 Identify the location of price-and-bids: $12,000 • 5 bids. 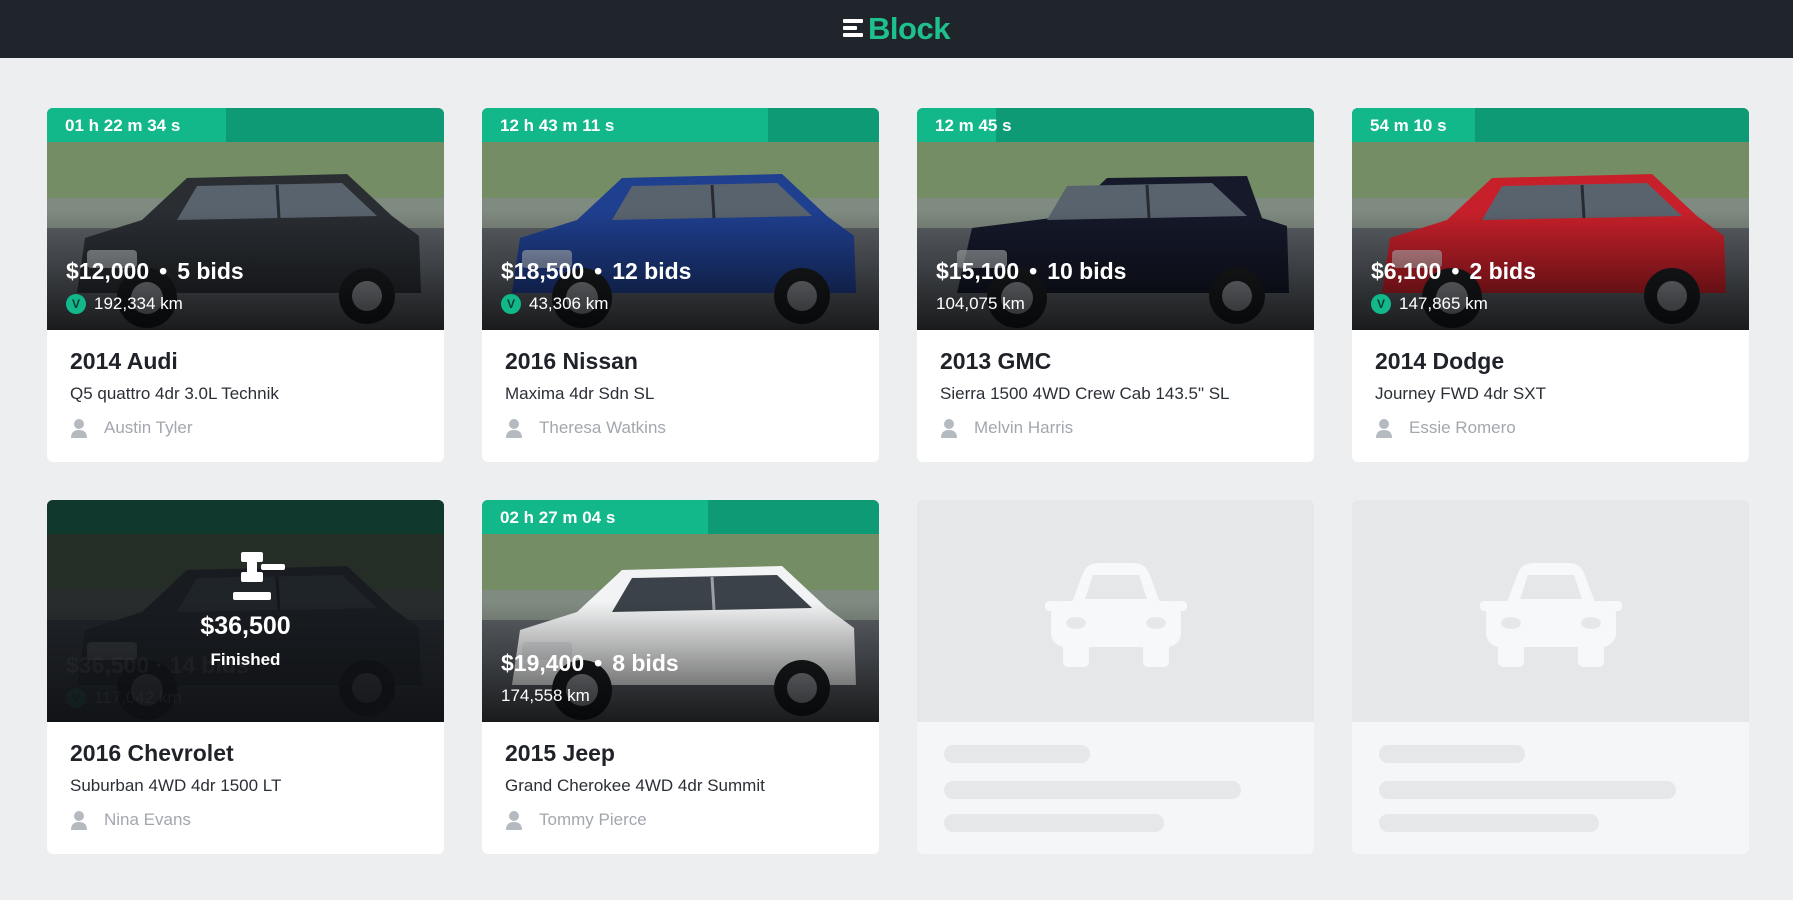
(155, 271).